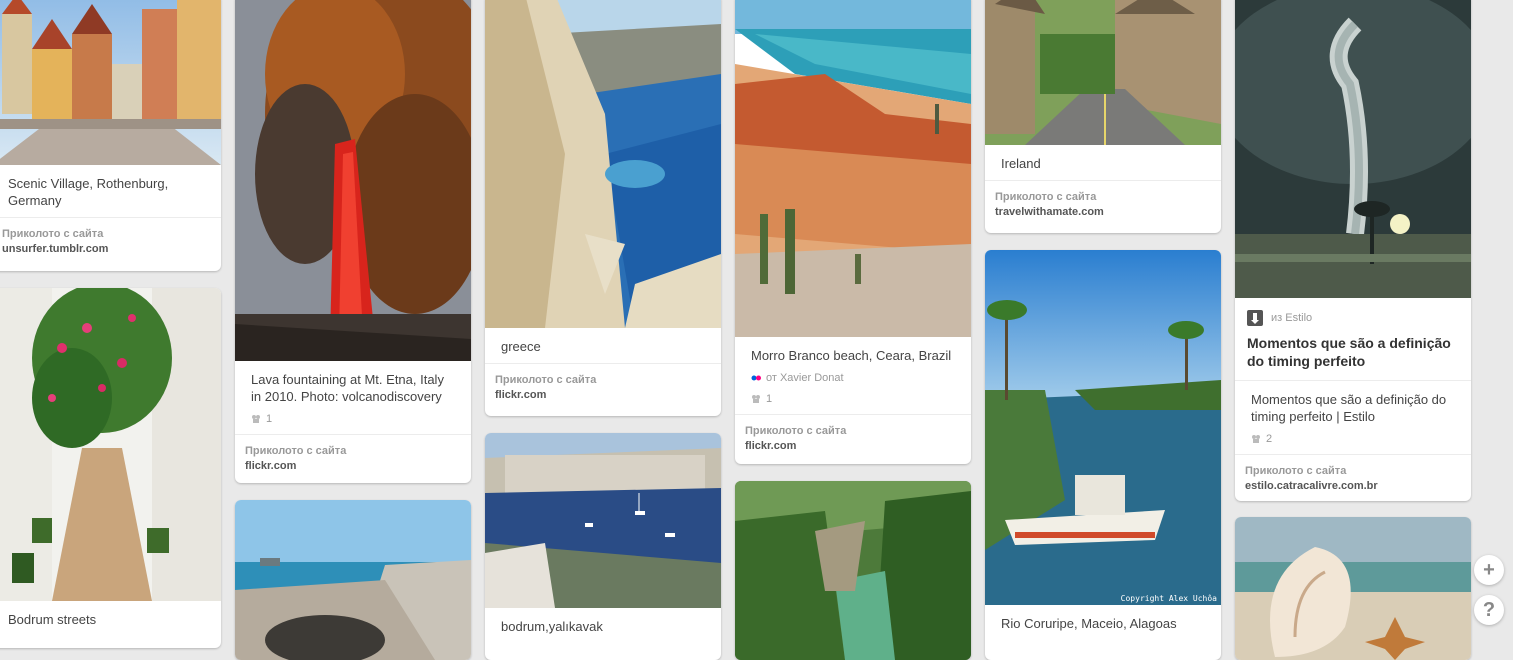 The image size is (1513, 660). I want to click on pin-description: Rio Coruripe, Maceio, Alagoas, so click(1089, 623).